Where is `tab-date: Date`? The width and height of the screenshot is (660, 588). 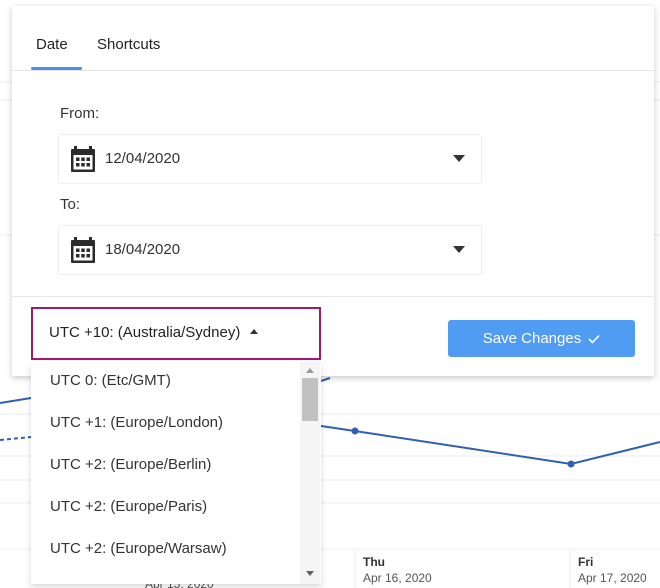
tab-date: Date is located at coordinates (52, 44).